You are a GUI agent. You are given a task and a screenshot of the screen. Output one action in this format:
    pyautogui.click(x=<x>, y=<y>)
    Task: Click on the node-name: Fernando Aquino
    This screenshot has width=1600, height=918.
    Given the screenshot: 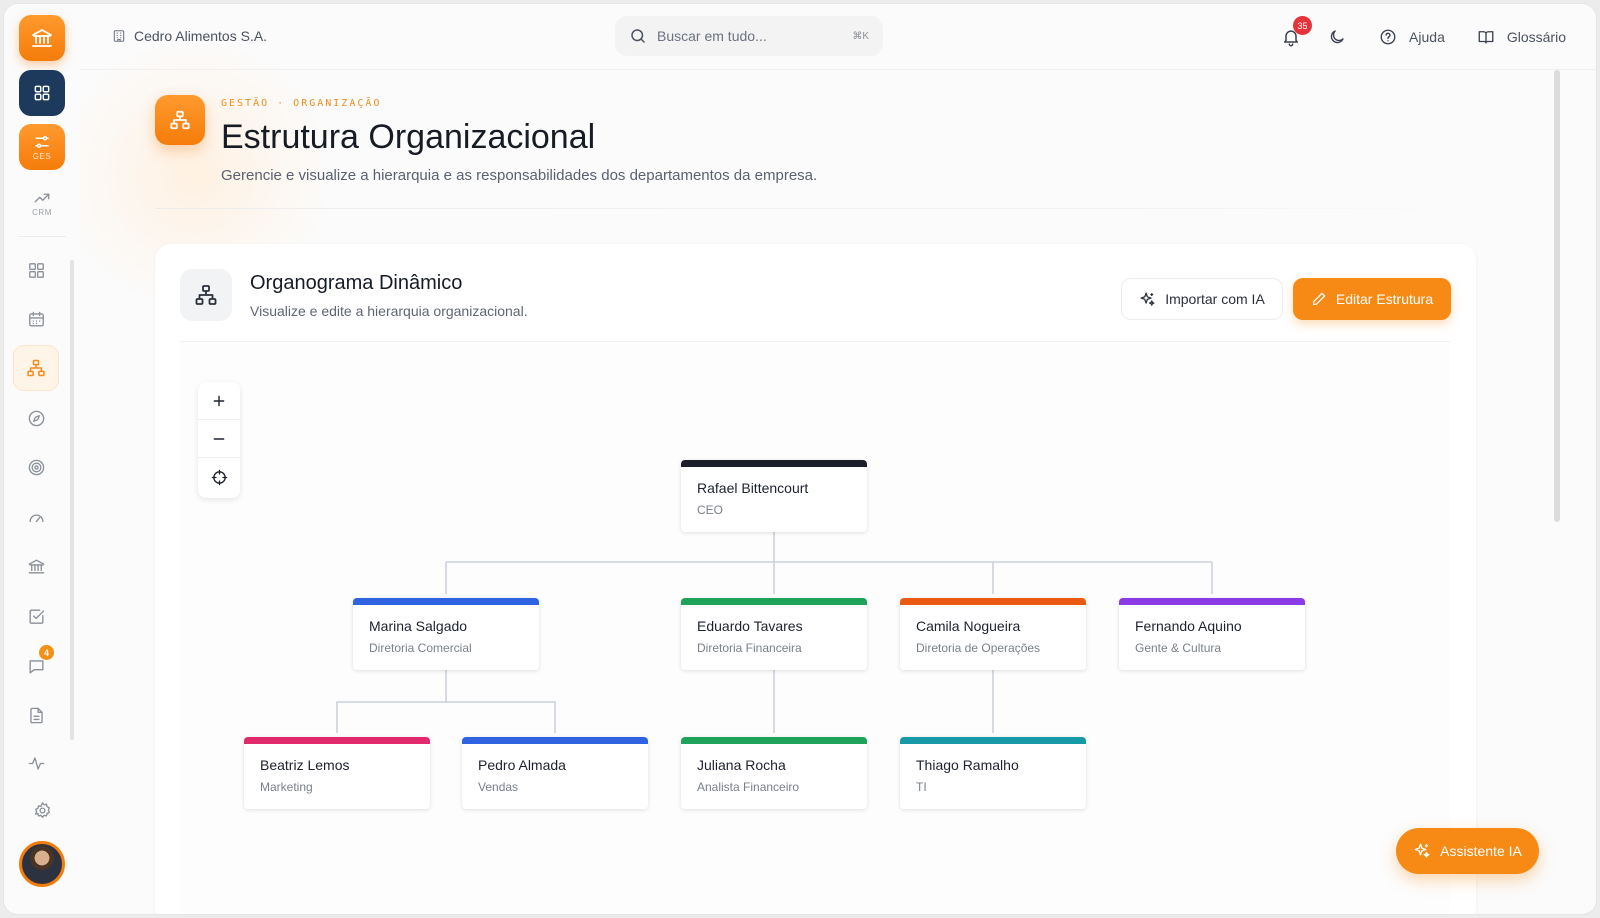 What is the action you would take?
    pyautogui.click(x=1188, y=626)
    